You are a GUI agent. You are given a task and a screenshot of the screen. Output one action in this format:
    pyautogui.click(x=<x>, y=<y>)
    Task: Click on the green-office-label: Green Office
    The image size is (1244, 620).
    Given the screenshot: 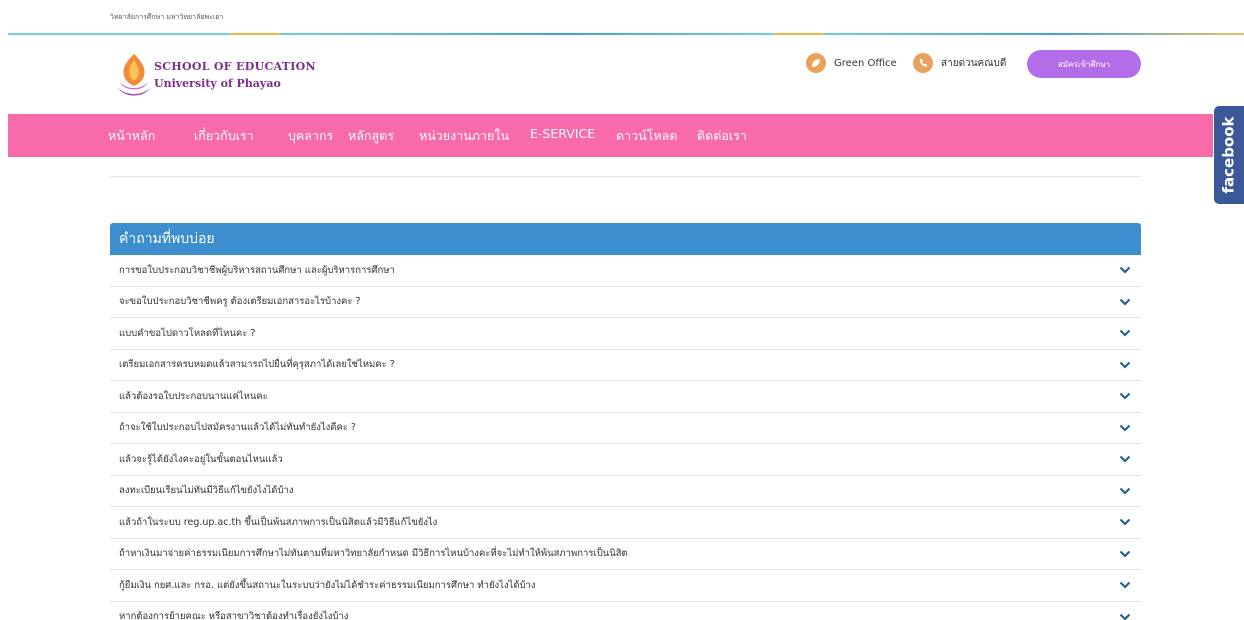 What is the action you would take?
    pyautogui.click(x=865, y=63)
    